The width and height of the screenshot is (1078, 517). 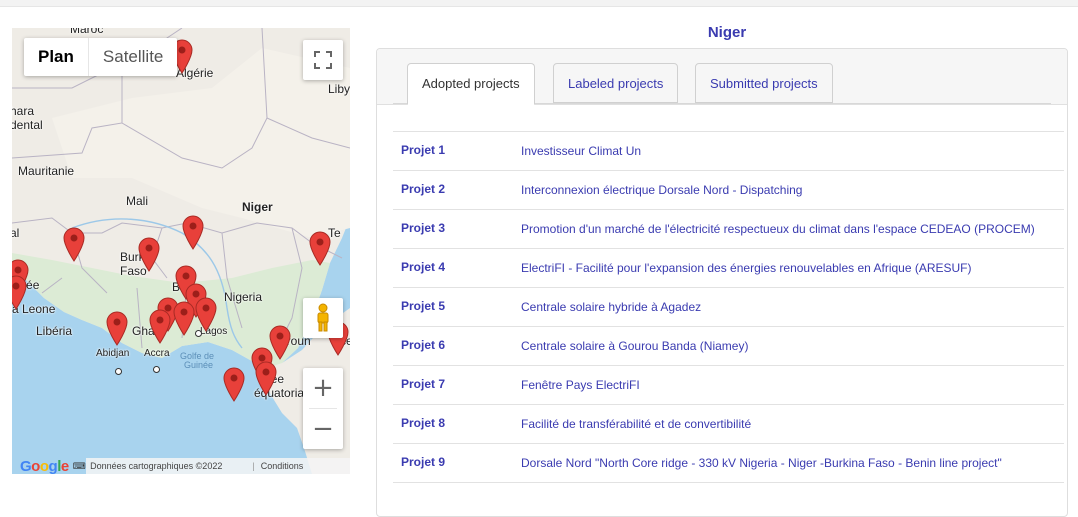 I want to click on project-name-cell: Investisseur Climat Un, so click(x=792, y=151).